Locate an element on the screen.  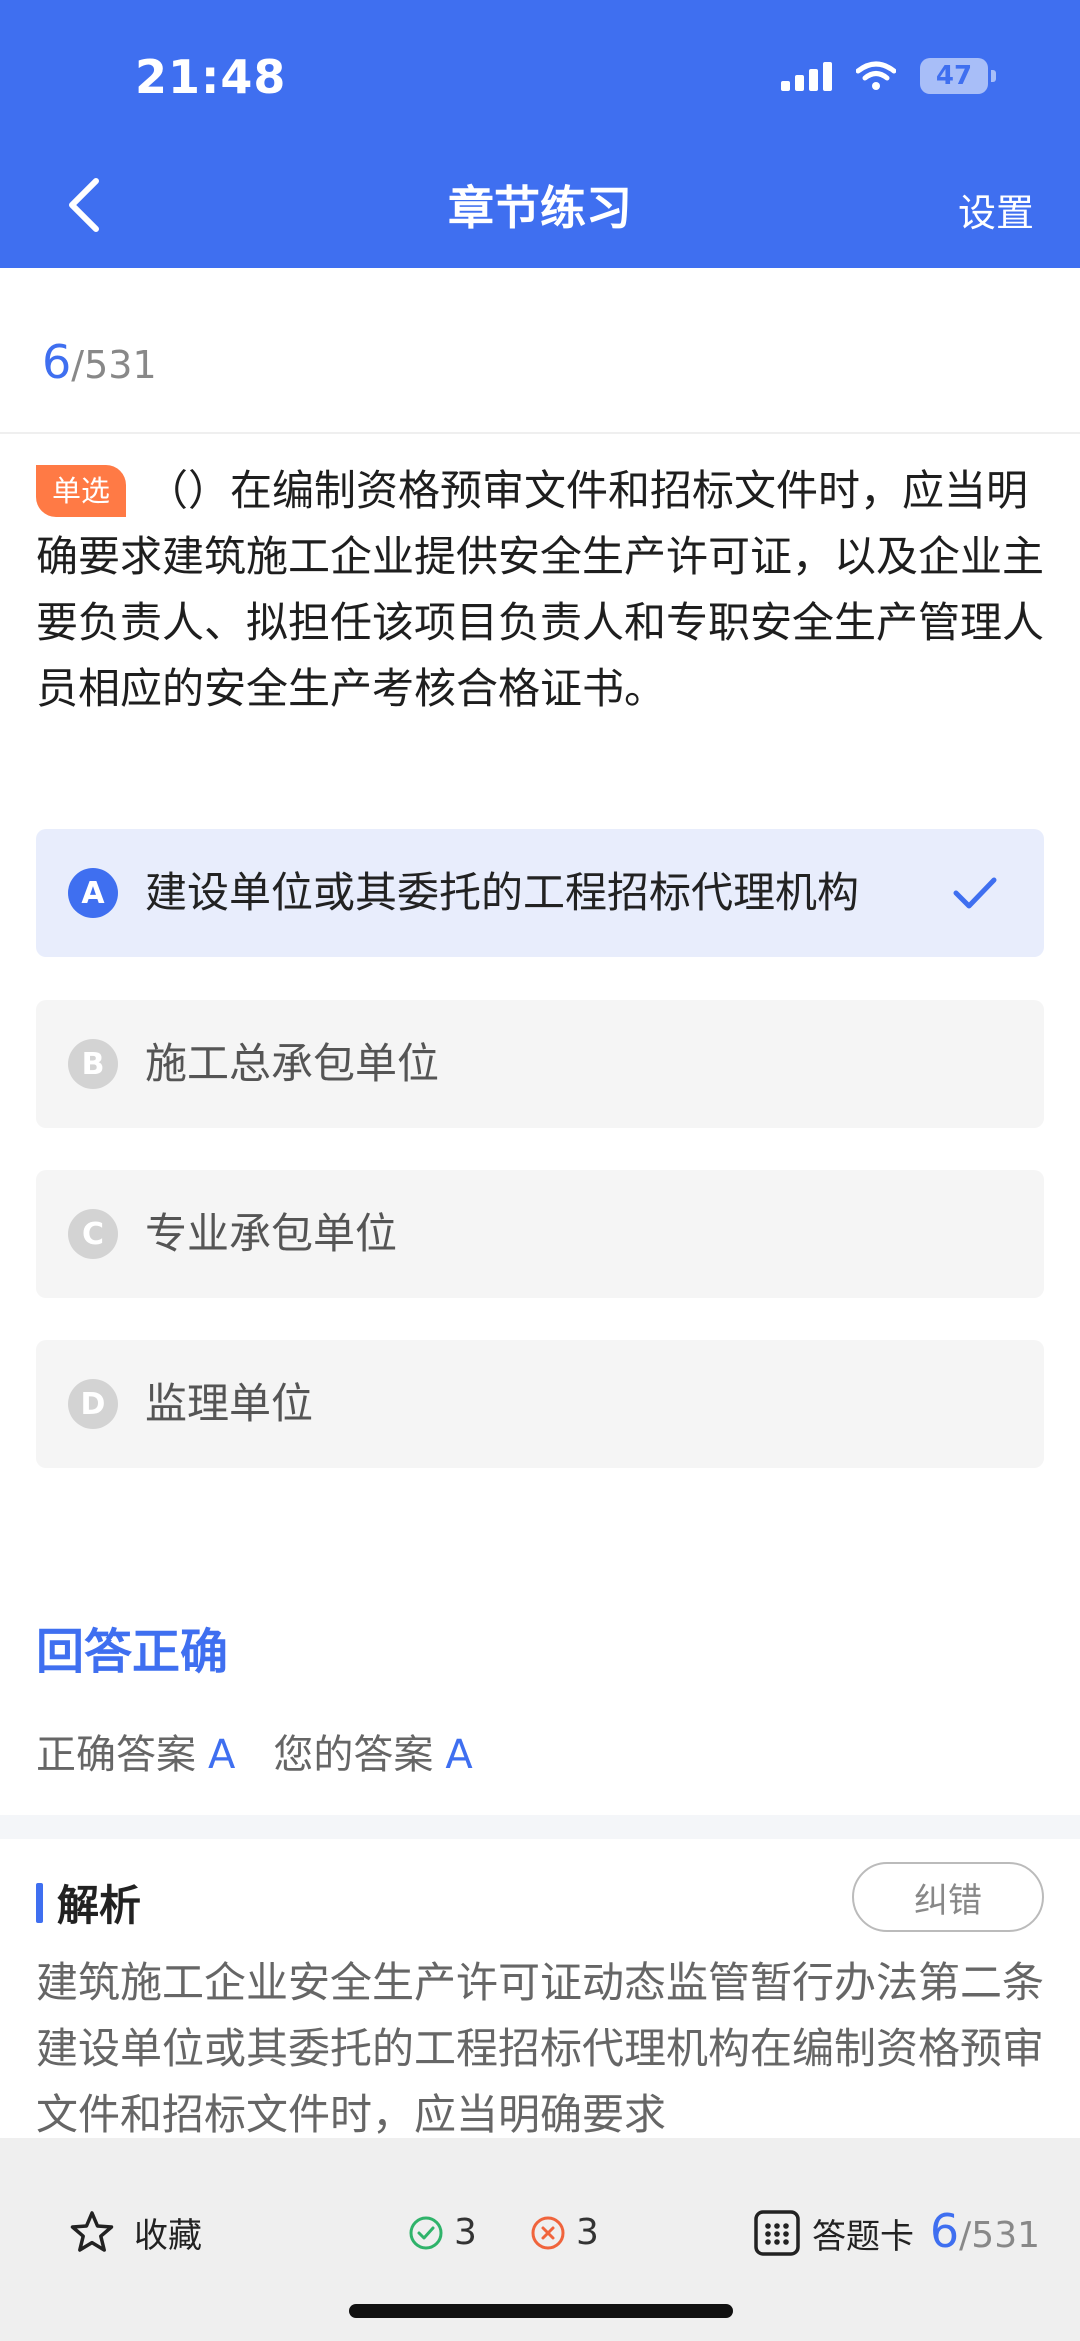
question-type-badge: 单选 is located at coordinates (81, 491).